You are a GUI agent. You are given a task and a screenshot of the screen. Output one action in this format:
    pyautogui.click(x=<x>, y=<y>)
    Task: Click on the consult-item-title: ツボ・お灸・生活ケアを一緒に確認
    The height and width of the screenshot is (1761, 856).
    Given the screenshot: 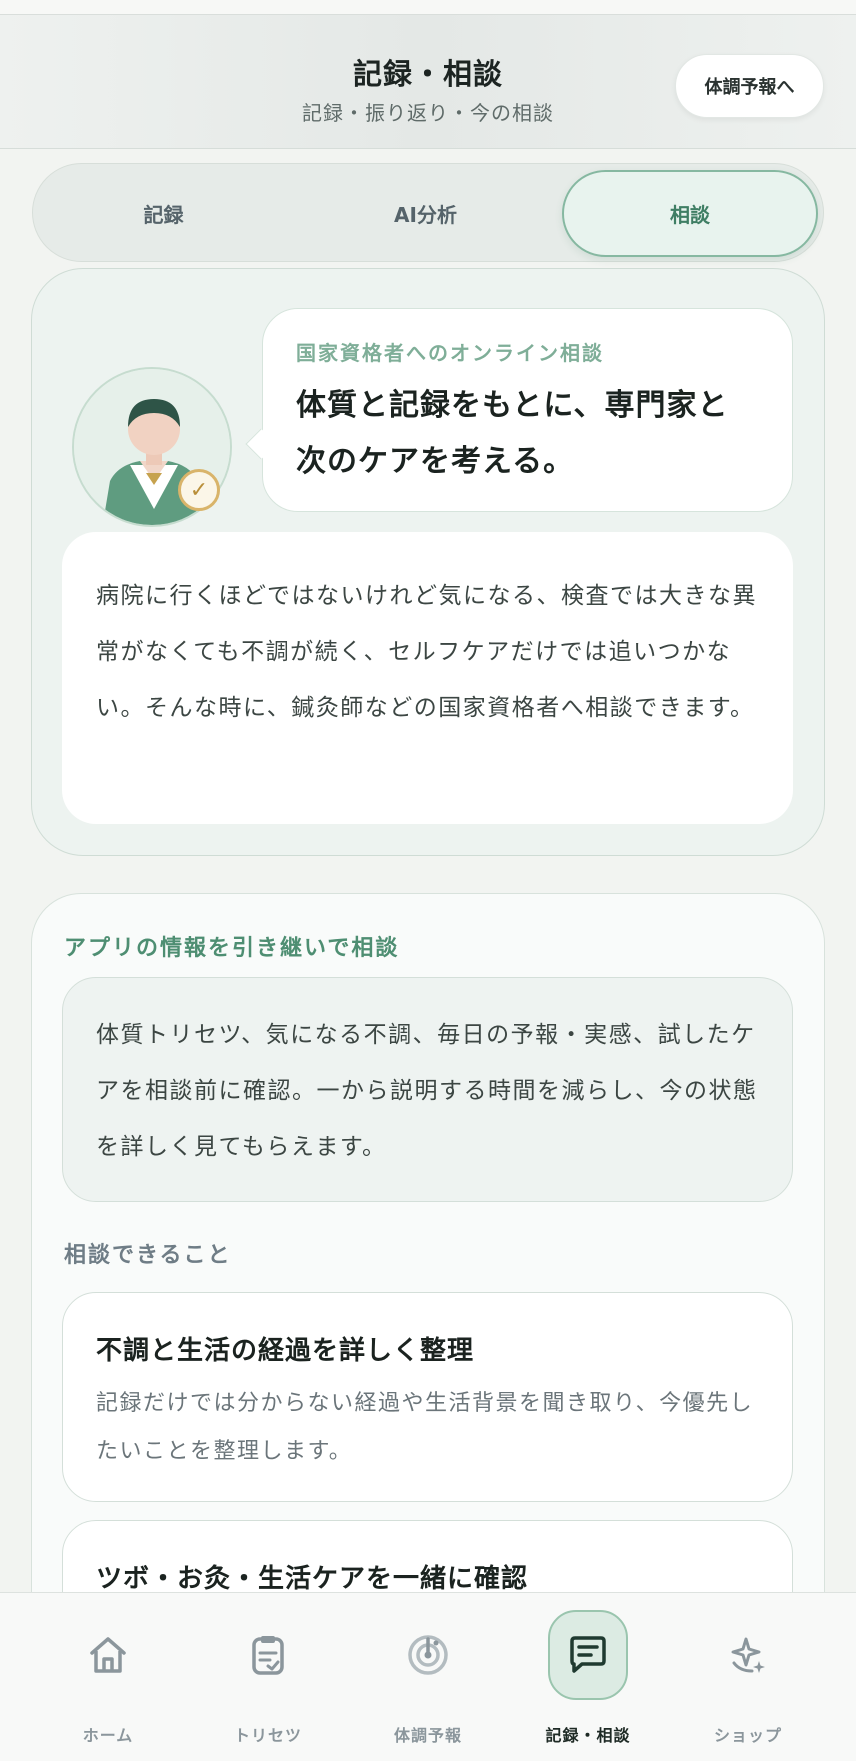 What is the action you would take?
    pyautogui.click(x=312, y=1579)
    